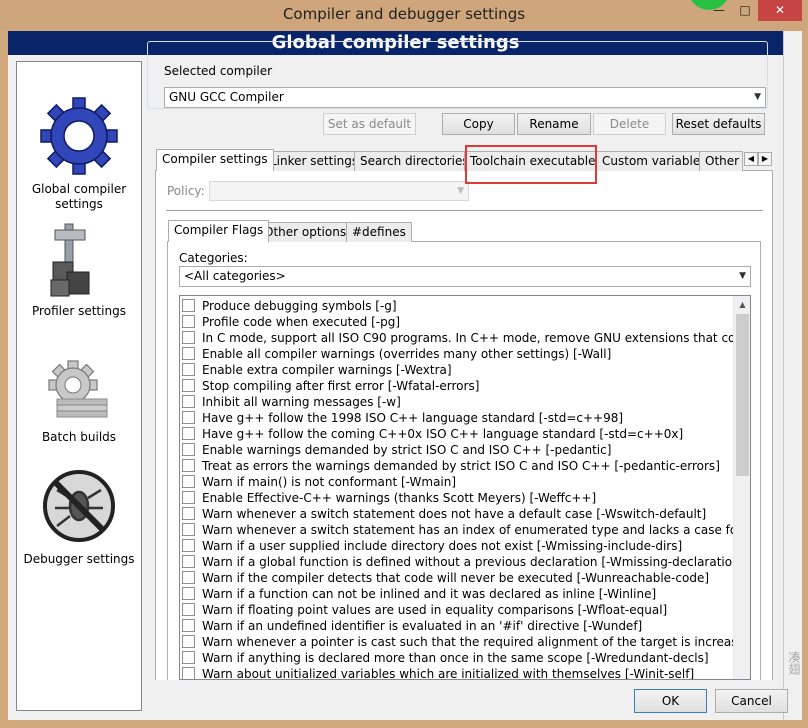  What do you see at coordinates (794, 663) in the screenshot?
I see `side-watermark: 凑翅` at bounding box center [794, 663].